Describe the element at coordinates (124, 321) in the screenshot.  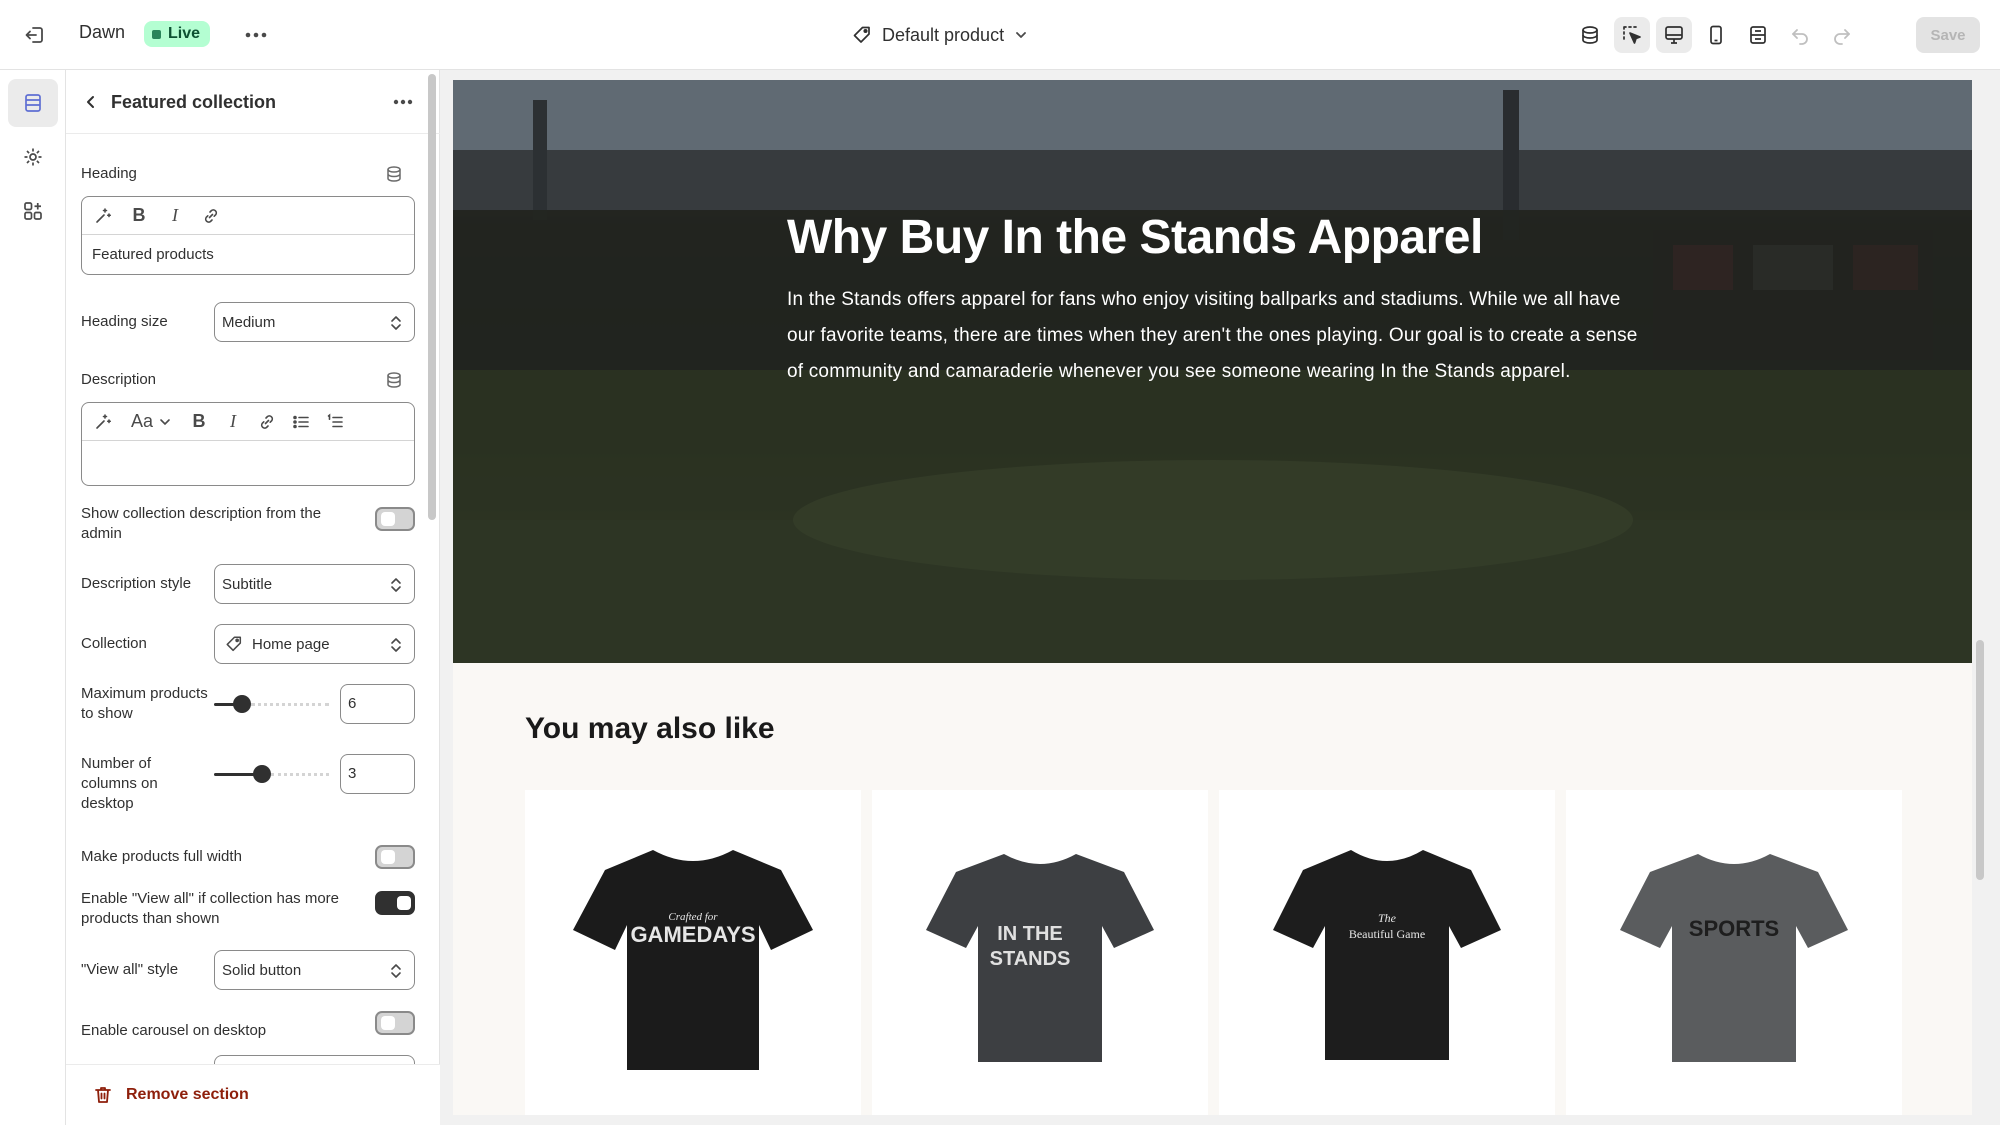
I see `heading-size-label: Heading size` at that location.